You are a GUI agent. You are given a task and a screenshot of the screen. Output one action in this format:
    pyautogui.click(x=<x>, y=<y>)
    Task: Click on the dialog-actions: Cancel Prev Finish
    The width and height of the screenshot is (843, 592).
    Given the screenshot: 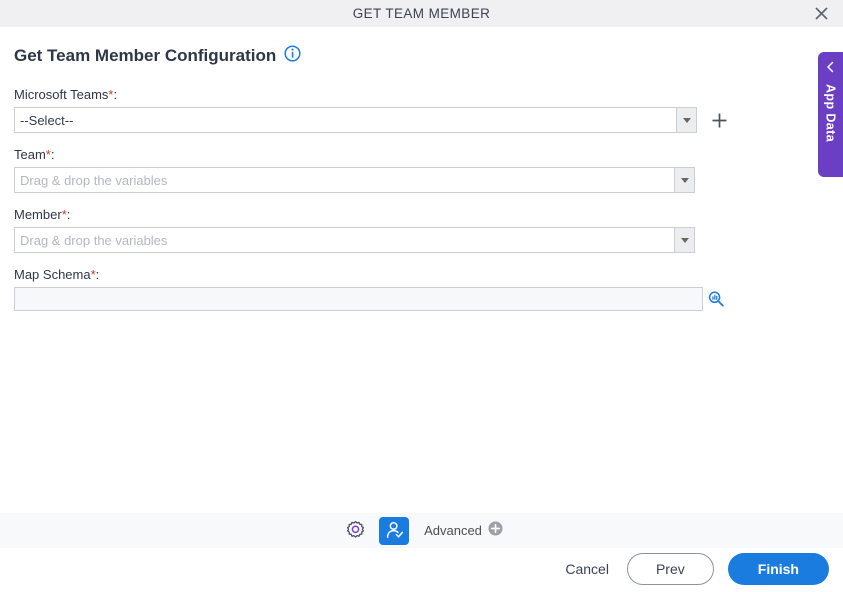 What is the action you would take?
    pyautogui.click(x=695, y=569)
    